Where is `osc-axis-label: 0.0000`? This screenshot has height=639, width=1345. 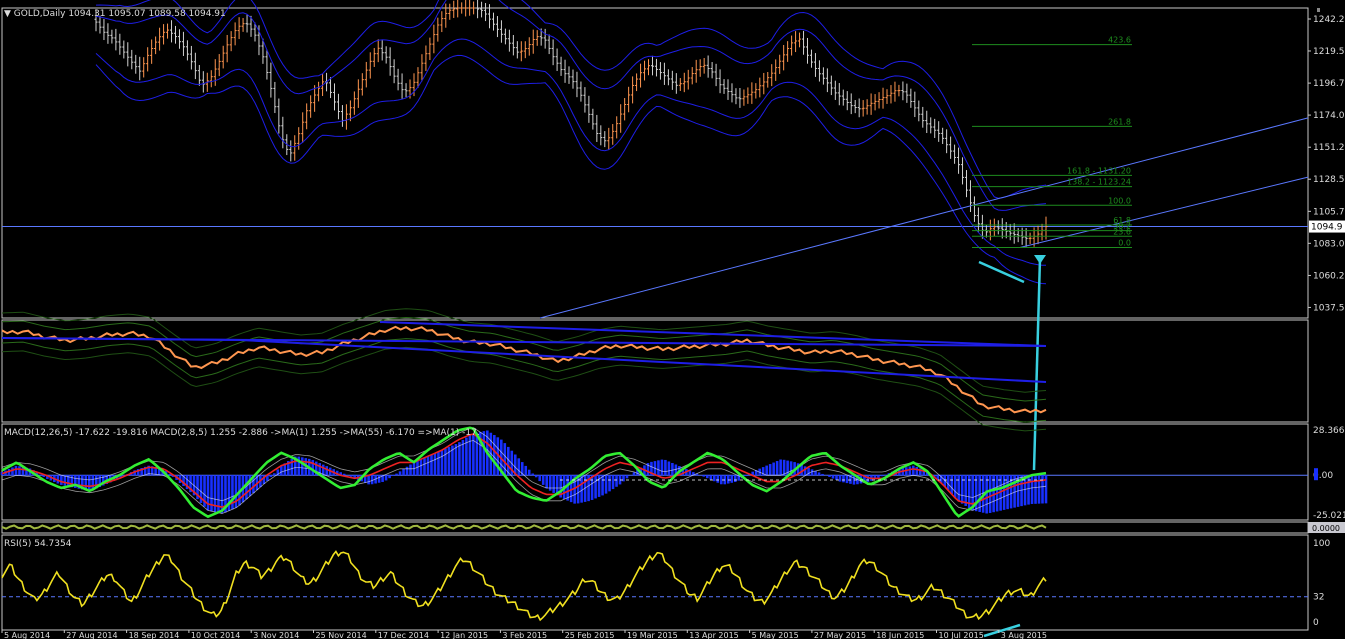 osc-axis-label: 0.0000 is located at coordinates (1326, 528).